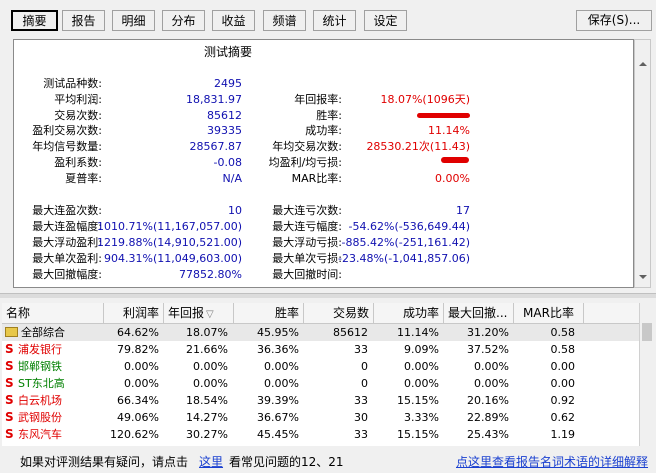 The image size is (656, 473). I want to click on label-winning-trades: 盈利交易次数:, so click(67, 130).